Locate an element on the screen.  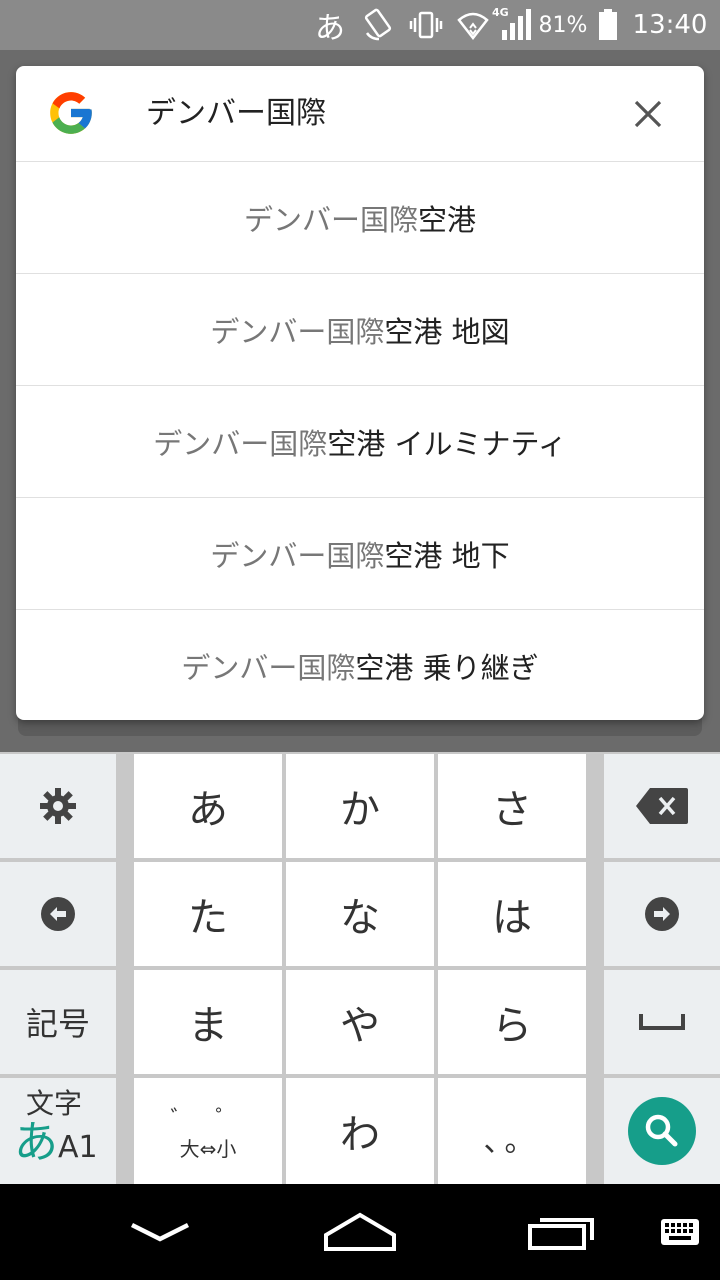
key-a: あ is located at coordinates (208, 806).